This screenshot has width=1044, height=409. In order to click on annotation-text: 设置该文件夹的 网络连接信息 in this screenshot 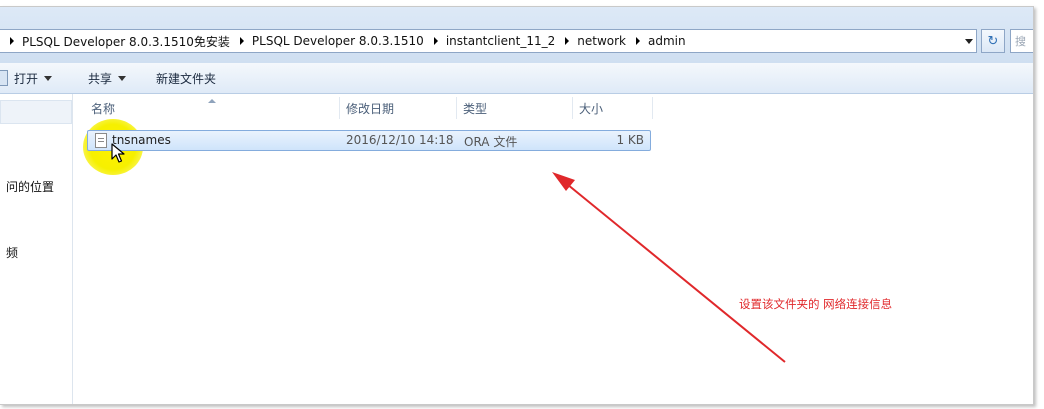, I will do `click(816, 304)`.